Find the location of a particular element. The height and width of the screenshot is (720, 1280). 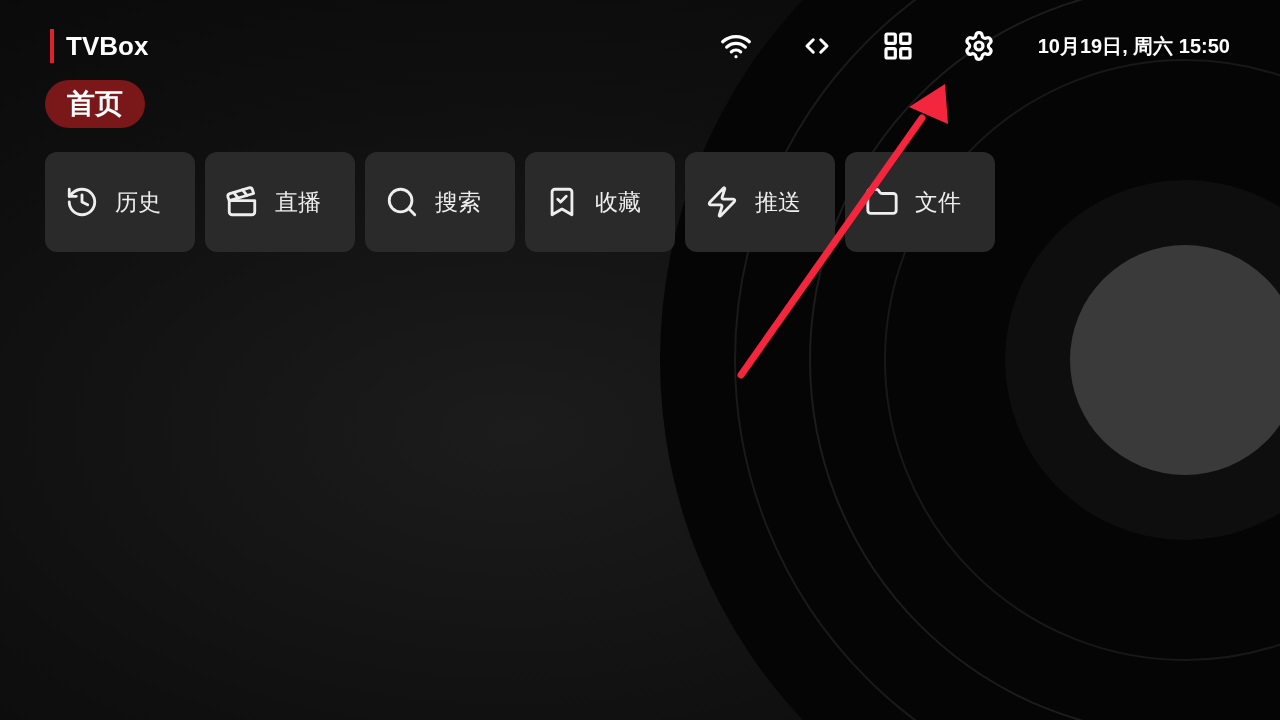

shortcut-tile: 搜索 is located at coordinates (440, 202).